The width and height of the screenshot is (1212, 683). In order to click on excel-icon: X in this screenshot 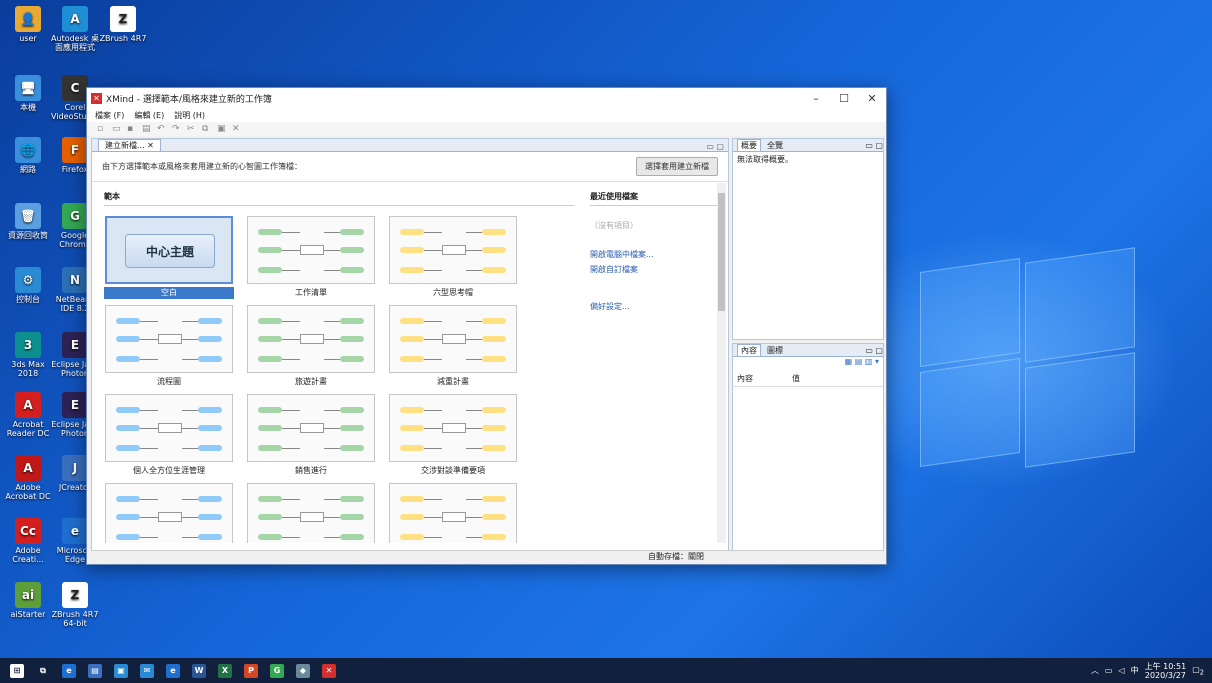, I will do `click(225, 670)`.